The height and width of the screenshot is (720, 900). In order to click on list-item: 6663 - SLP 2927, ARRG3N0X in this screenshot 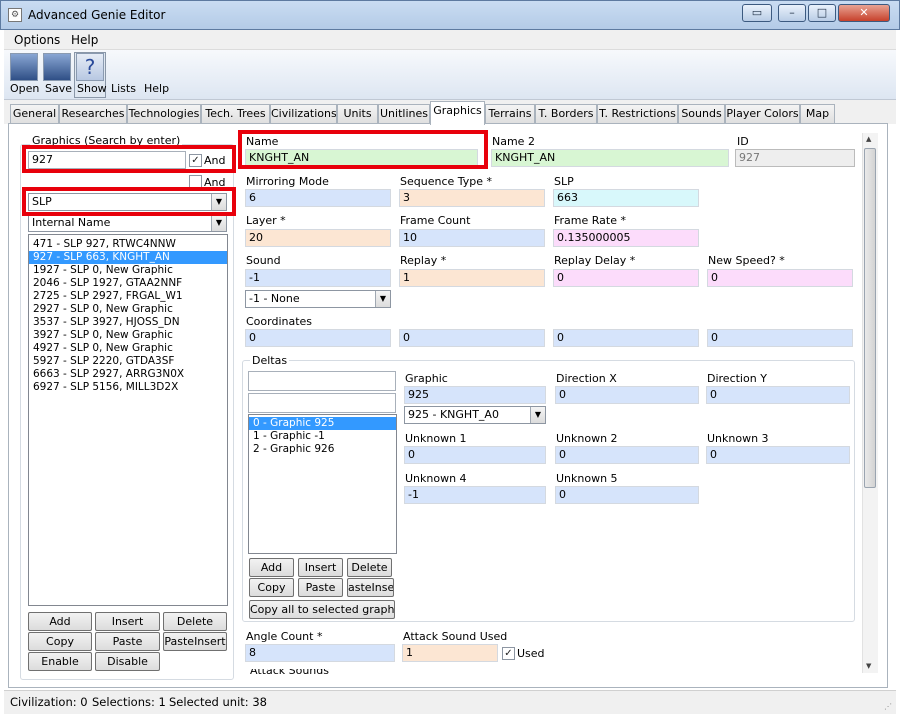, I will do `click(128, 374)`.